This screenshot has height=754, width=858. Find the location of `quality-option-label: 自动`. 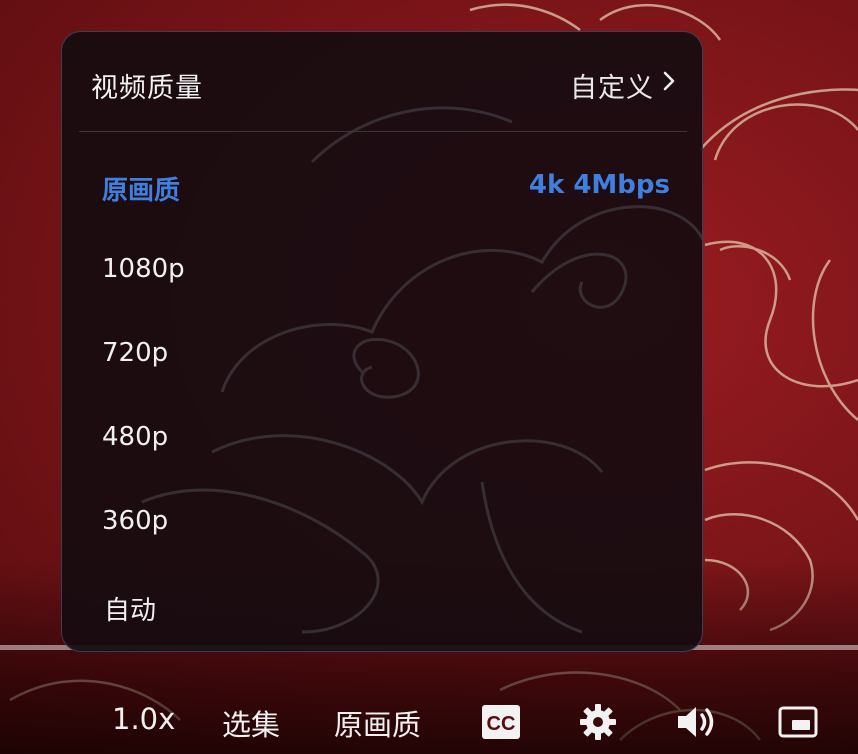

quality-option-label: 自动 is located at coordinates (130, 611).